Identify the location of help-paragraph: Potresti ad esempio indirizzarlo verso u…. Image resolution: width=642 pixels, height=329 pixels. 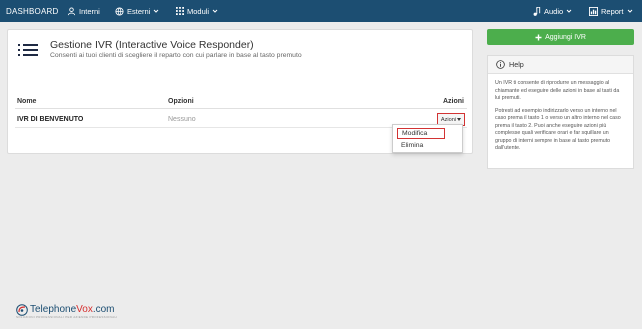
(558, 129).